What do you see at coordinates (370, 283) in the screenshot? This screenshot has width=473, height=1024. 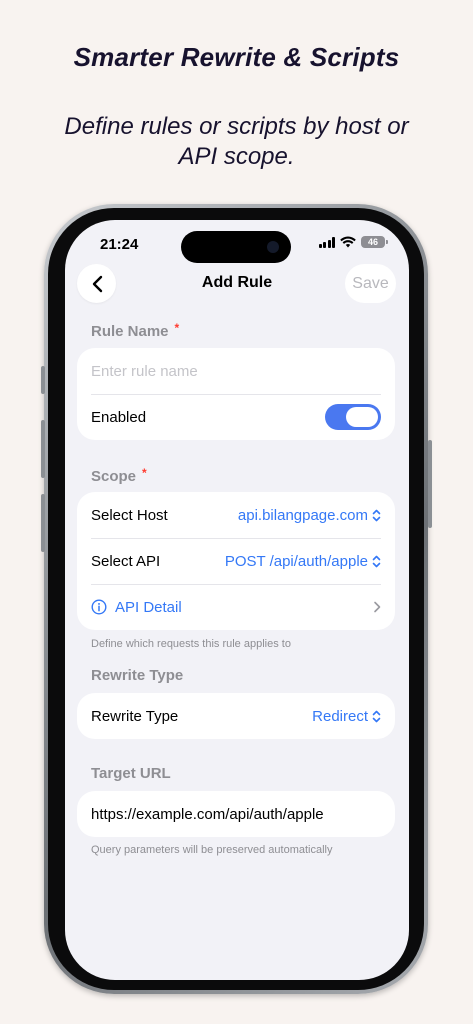 I see `save-button: Save` at bounding box center [370, 283].